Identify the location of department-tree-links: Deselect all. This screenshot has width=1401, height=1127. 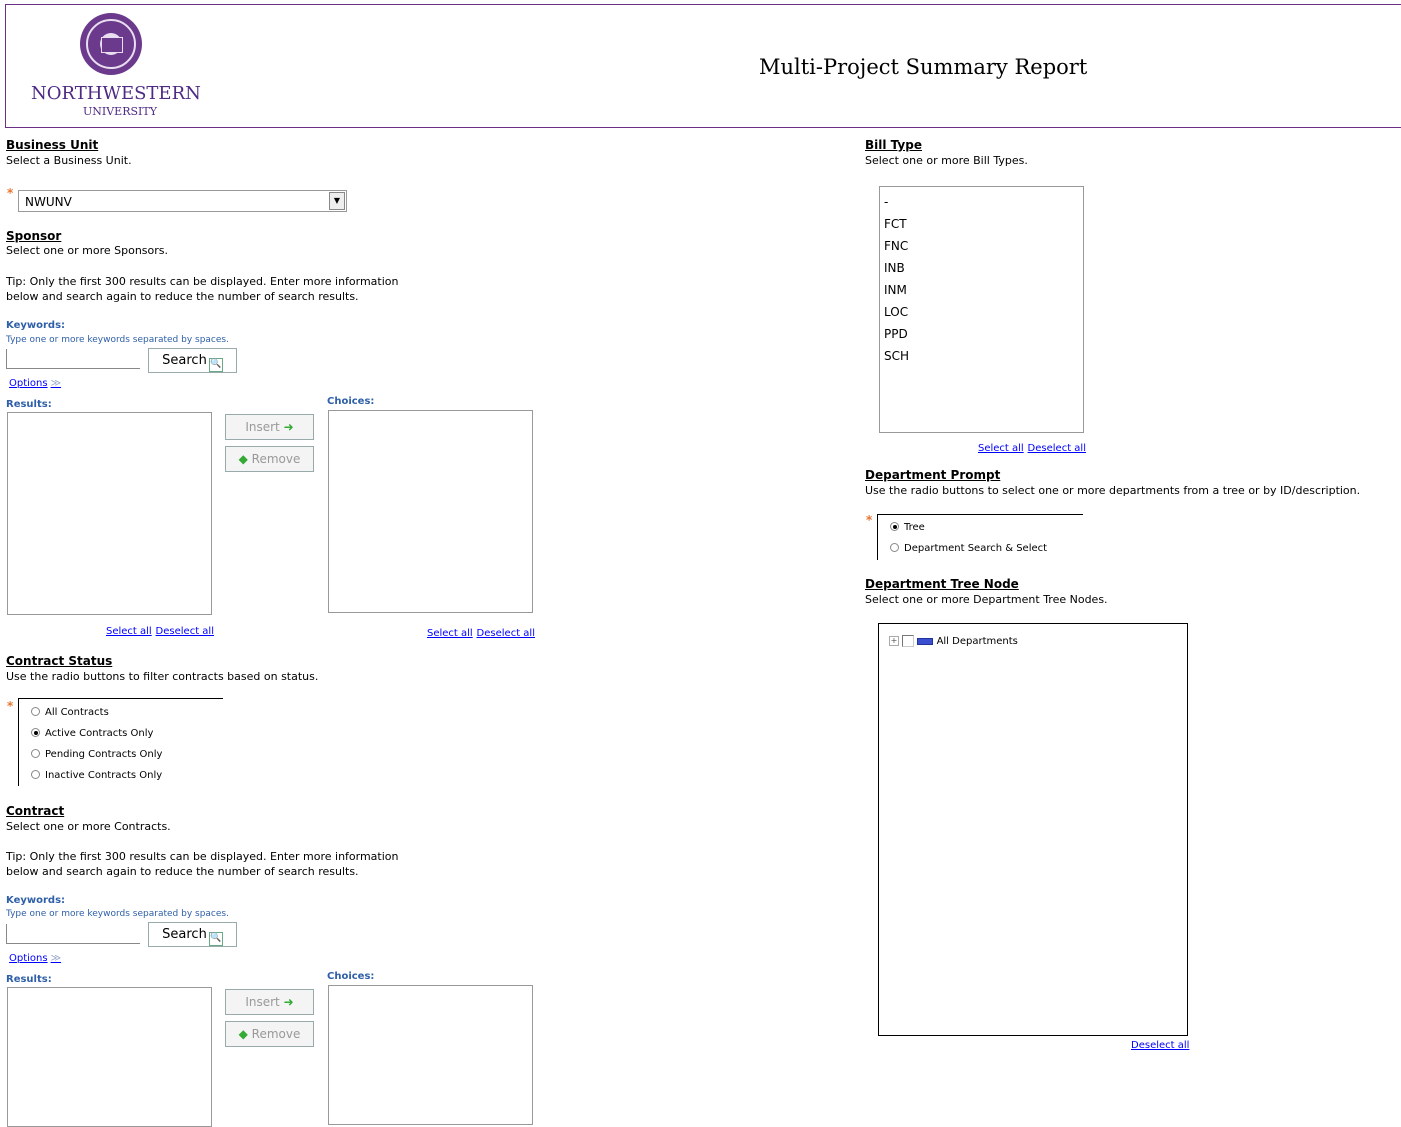
(1160, 1044).